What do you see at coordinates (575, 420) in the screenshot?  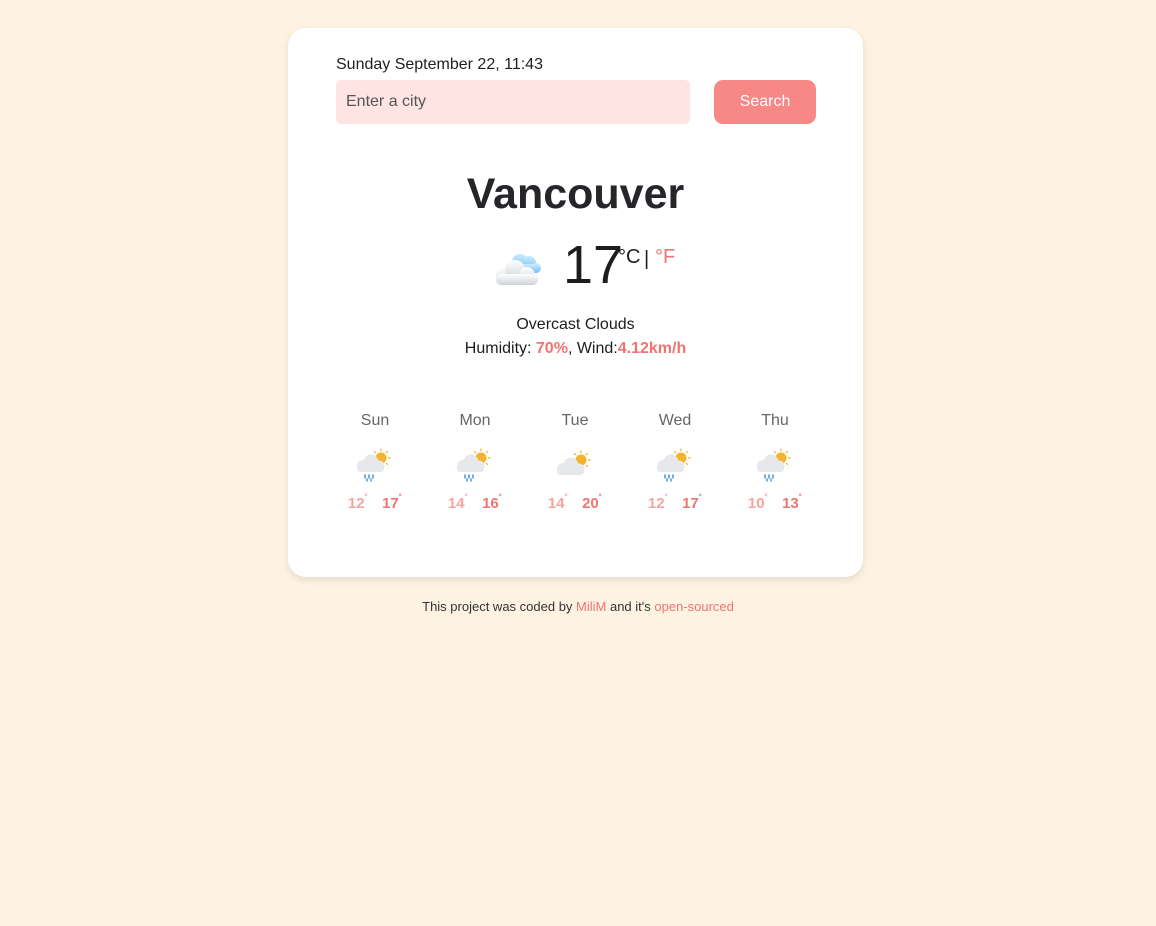 I see `forecast-day-name: Tue` at bounding box center [575, 420].